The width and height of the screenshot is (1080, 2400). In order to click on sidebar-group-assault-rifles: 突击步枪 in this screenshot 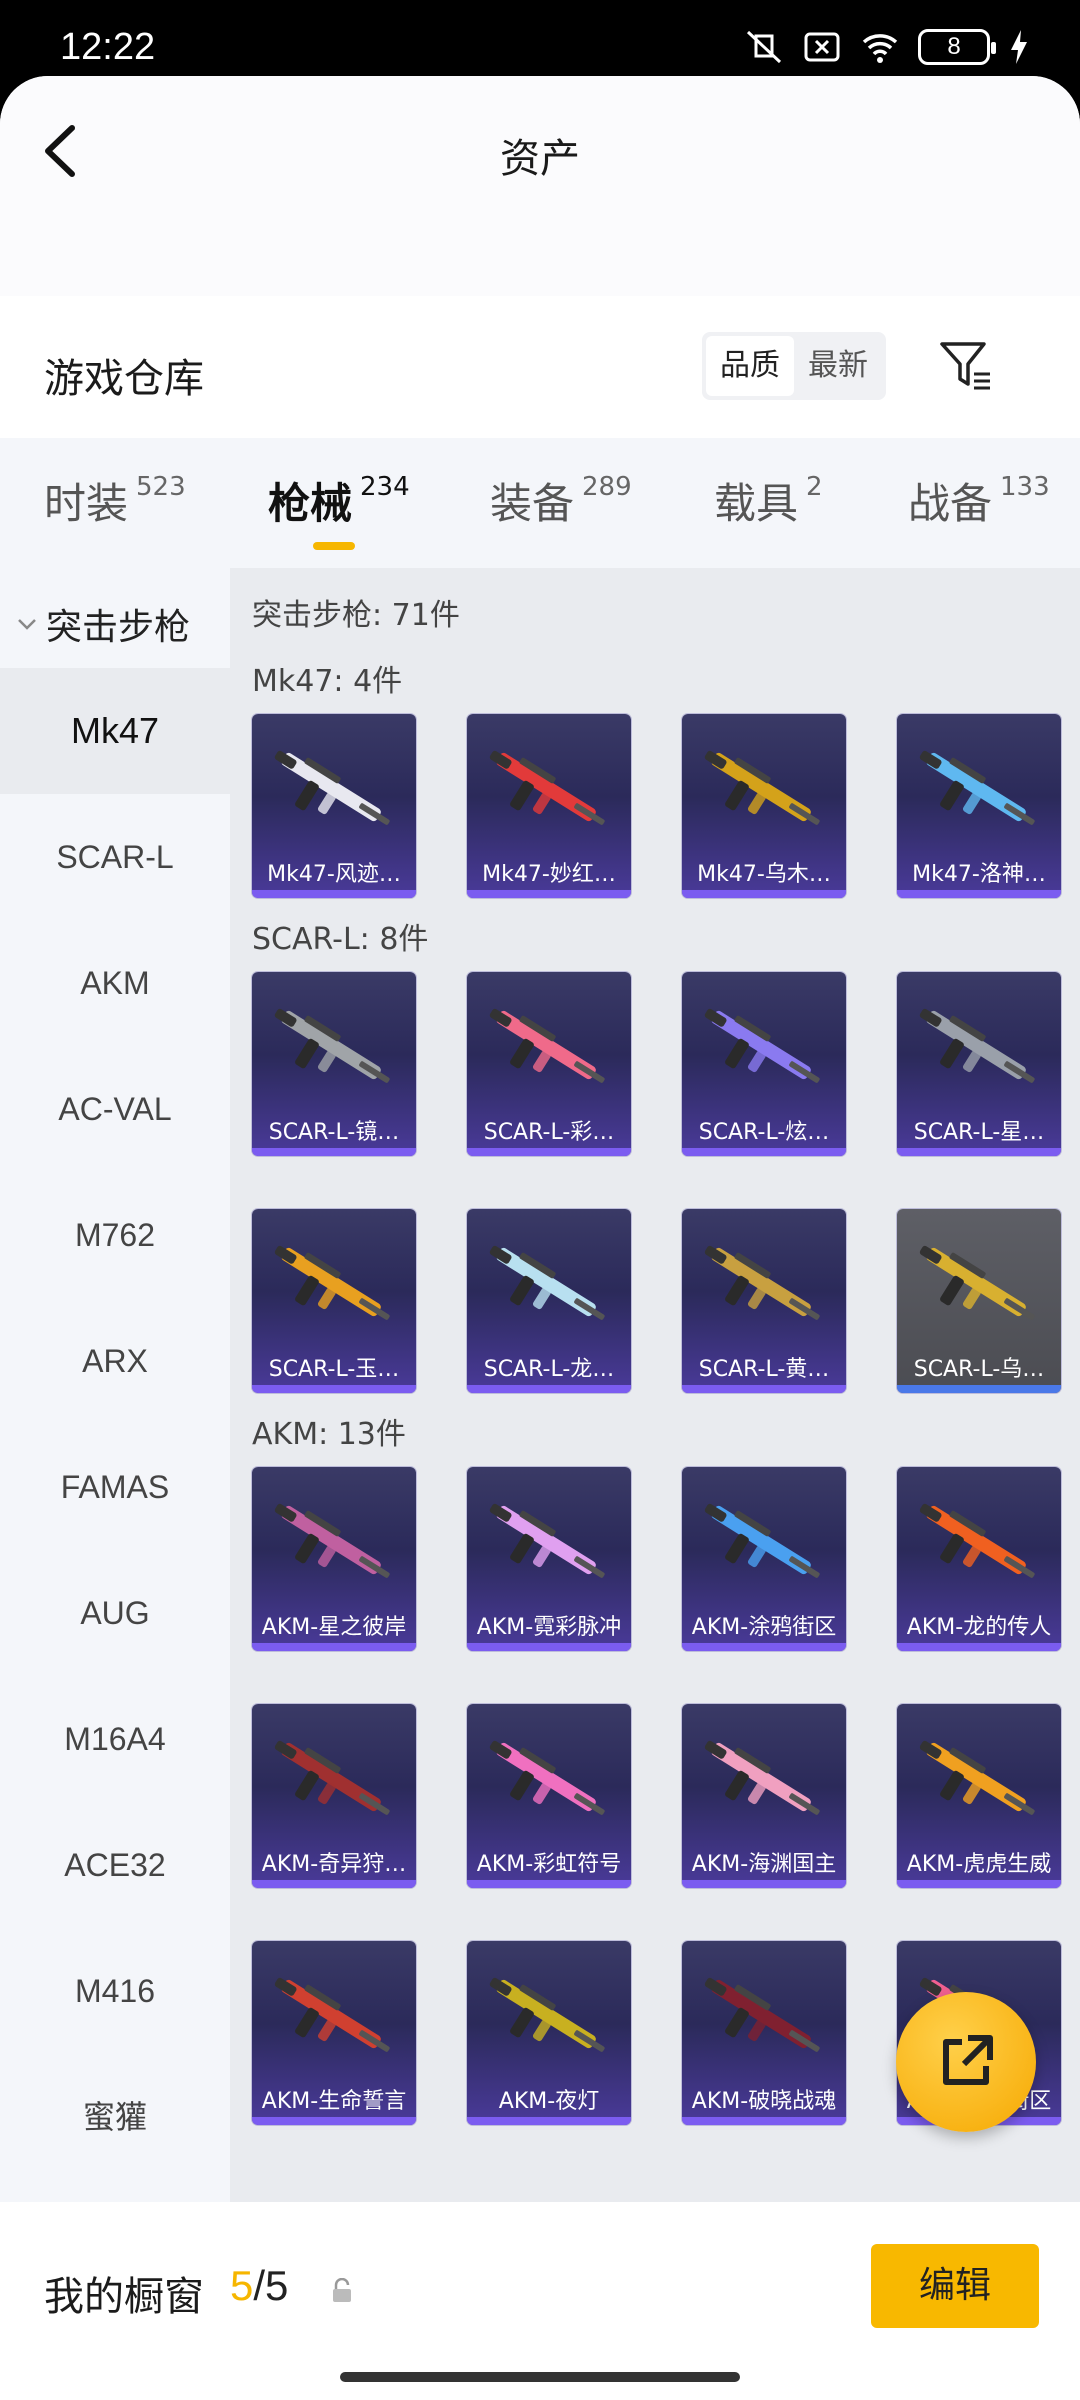, I will do `click(103, 624)`.